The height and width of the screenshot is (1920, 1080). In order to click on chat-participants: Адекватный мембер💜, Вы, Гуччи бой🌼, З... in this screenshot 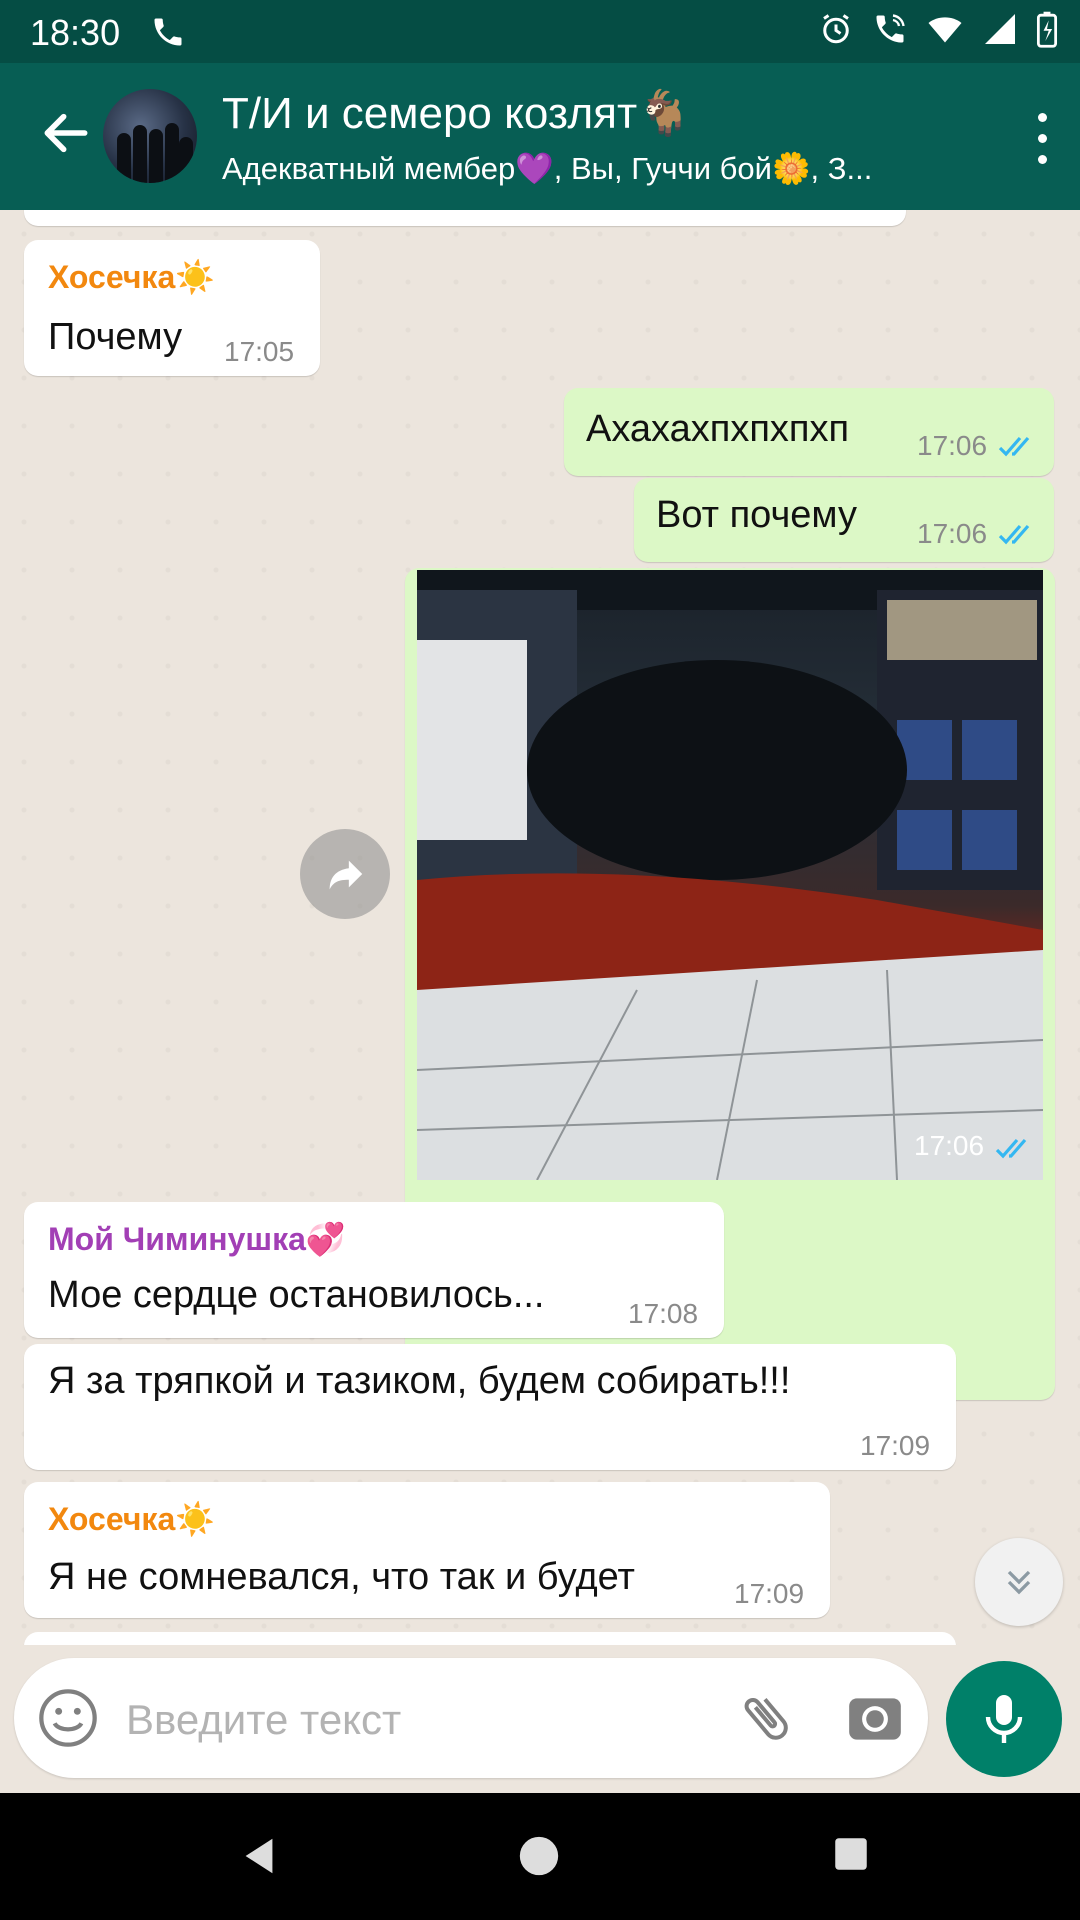, I will do `click(582, 168)`.